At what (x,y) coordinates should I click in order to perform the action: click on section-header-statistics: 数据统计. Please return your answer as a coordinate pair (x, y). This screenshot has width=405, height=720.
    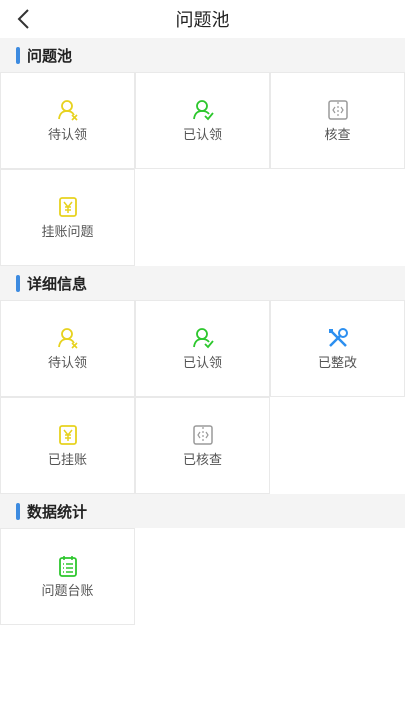
    Looking at the image, I should click on (202, 511).